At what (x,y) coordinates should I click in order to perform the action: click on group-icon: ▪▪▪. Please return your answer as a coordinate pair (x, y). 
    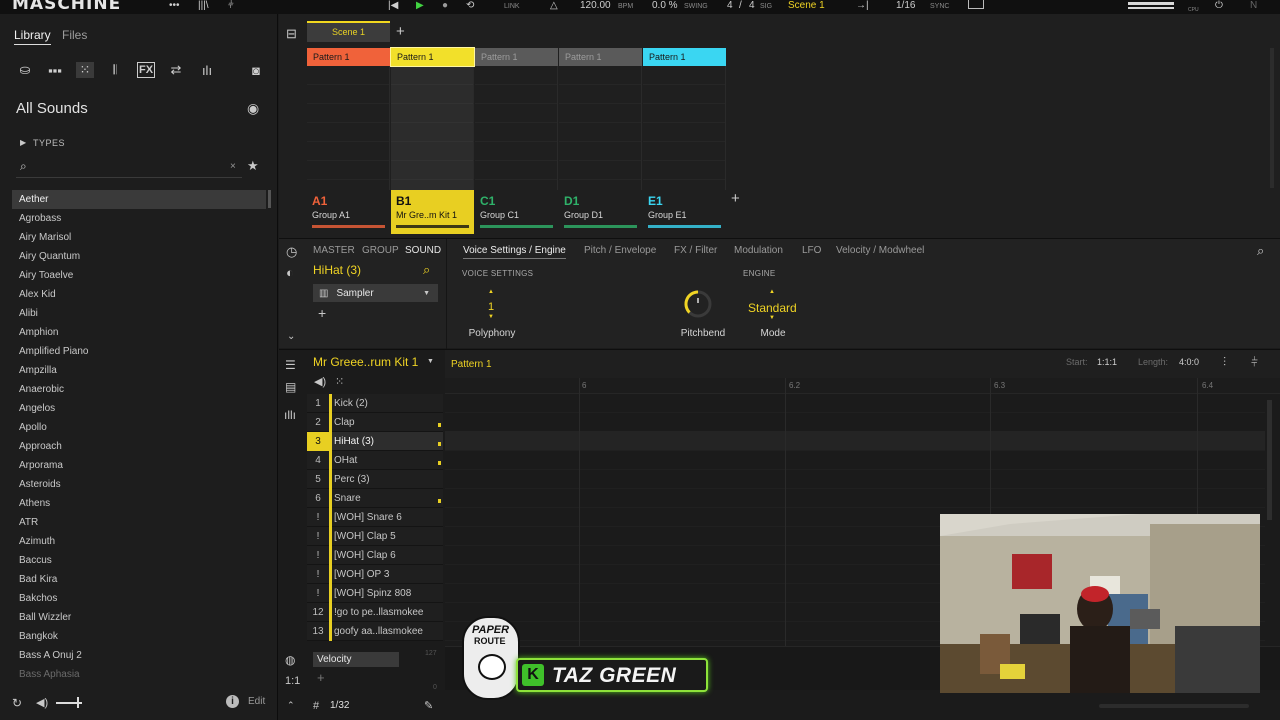
    Looking at the image, I should click on (55, 70).